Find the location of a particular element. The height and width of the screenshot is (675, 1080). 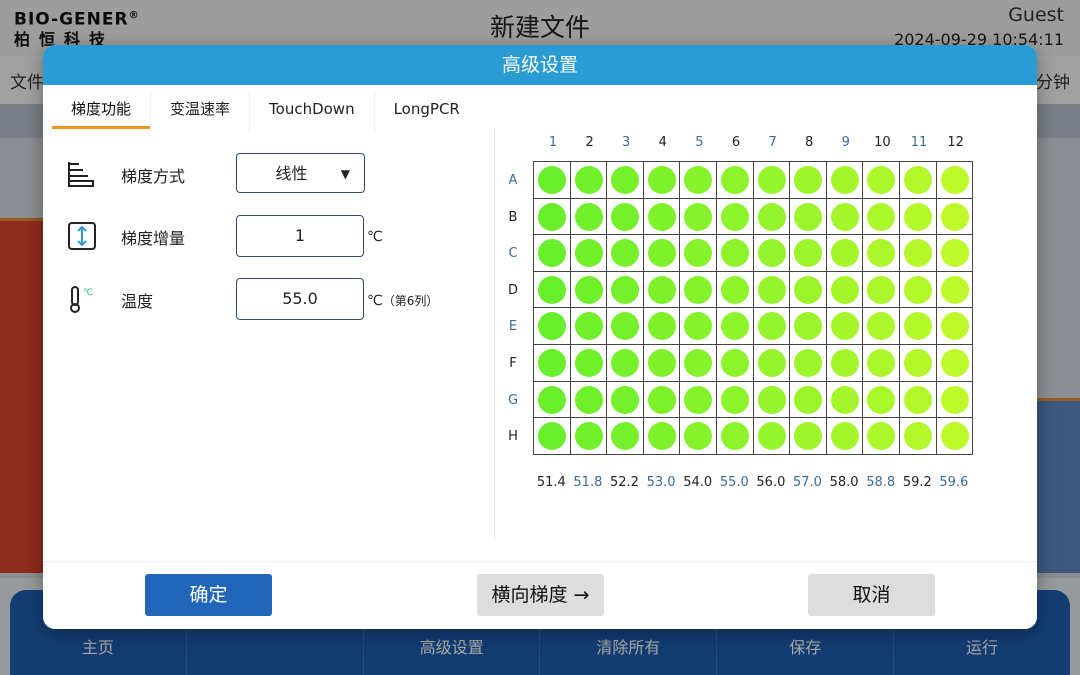

well-F1 is located at coordinates (552, 363).